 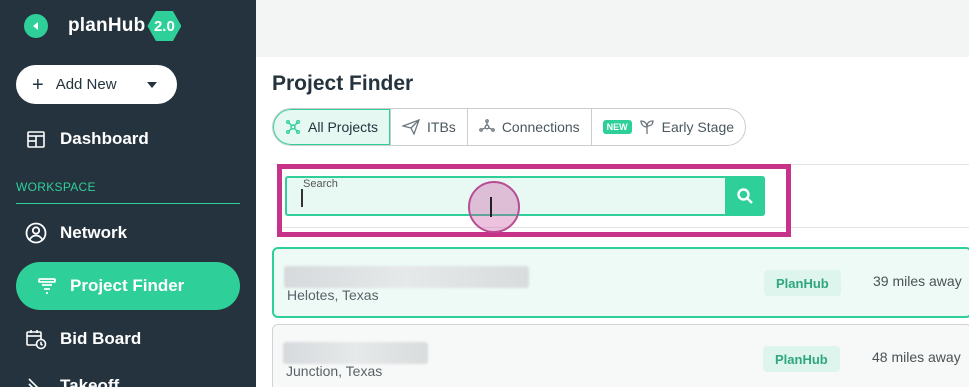 What do you see at coordinates (107, 25) in the screenshot?
I see `brand-logo: planHub` at bounding box center [107, 25].